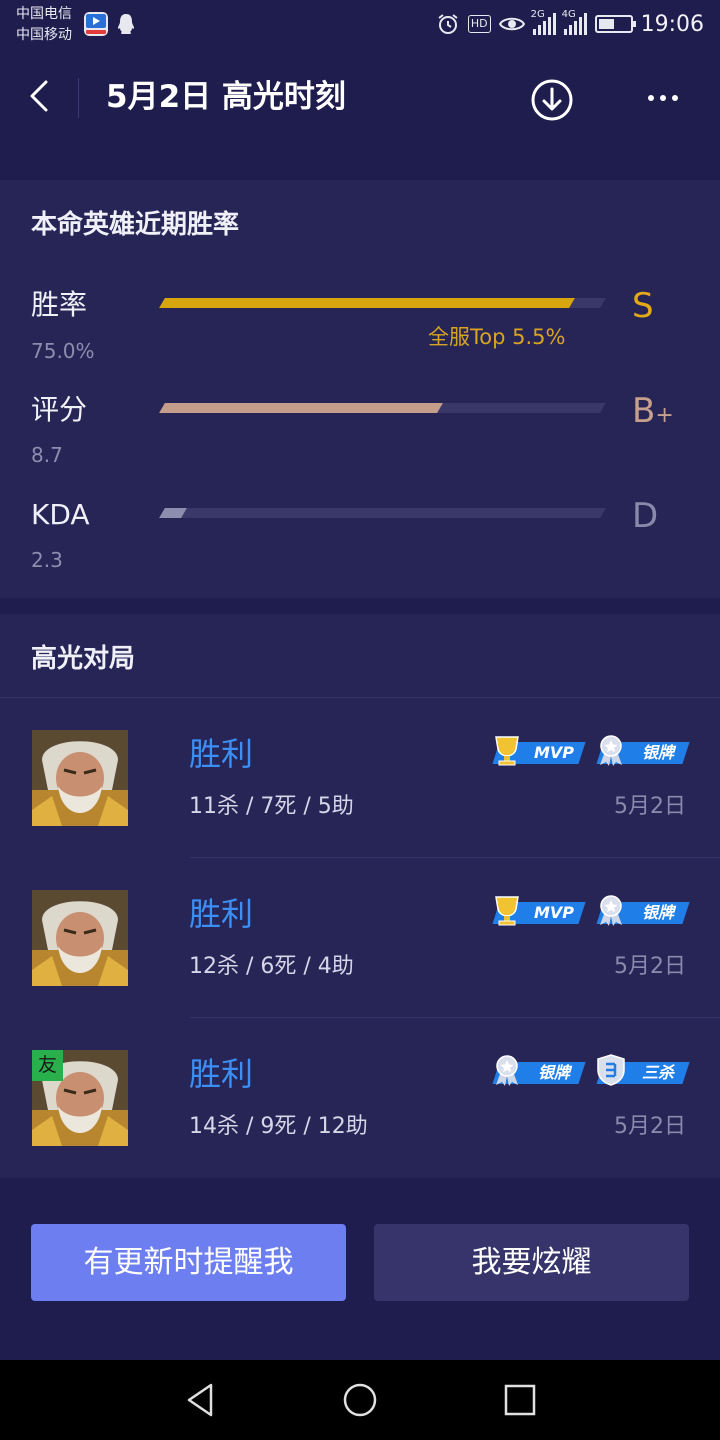 This screenshot has width=720, height=1440. I want to click on shield-icon, so click(611, 1070).